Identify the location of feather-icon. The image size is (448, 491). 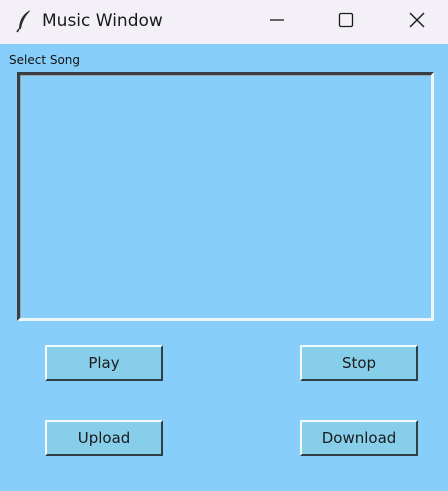
(25, 21).